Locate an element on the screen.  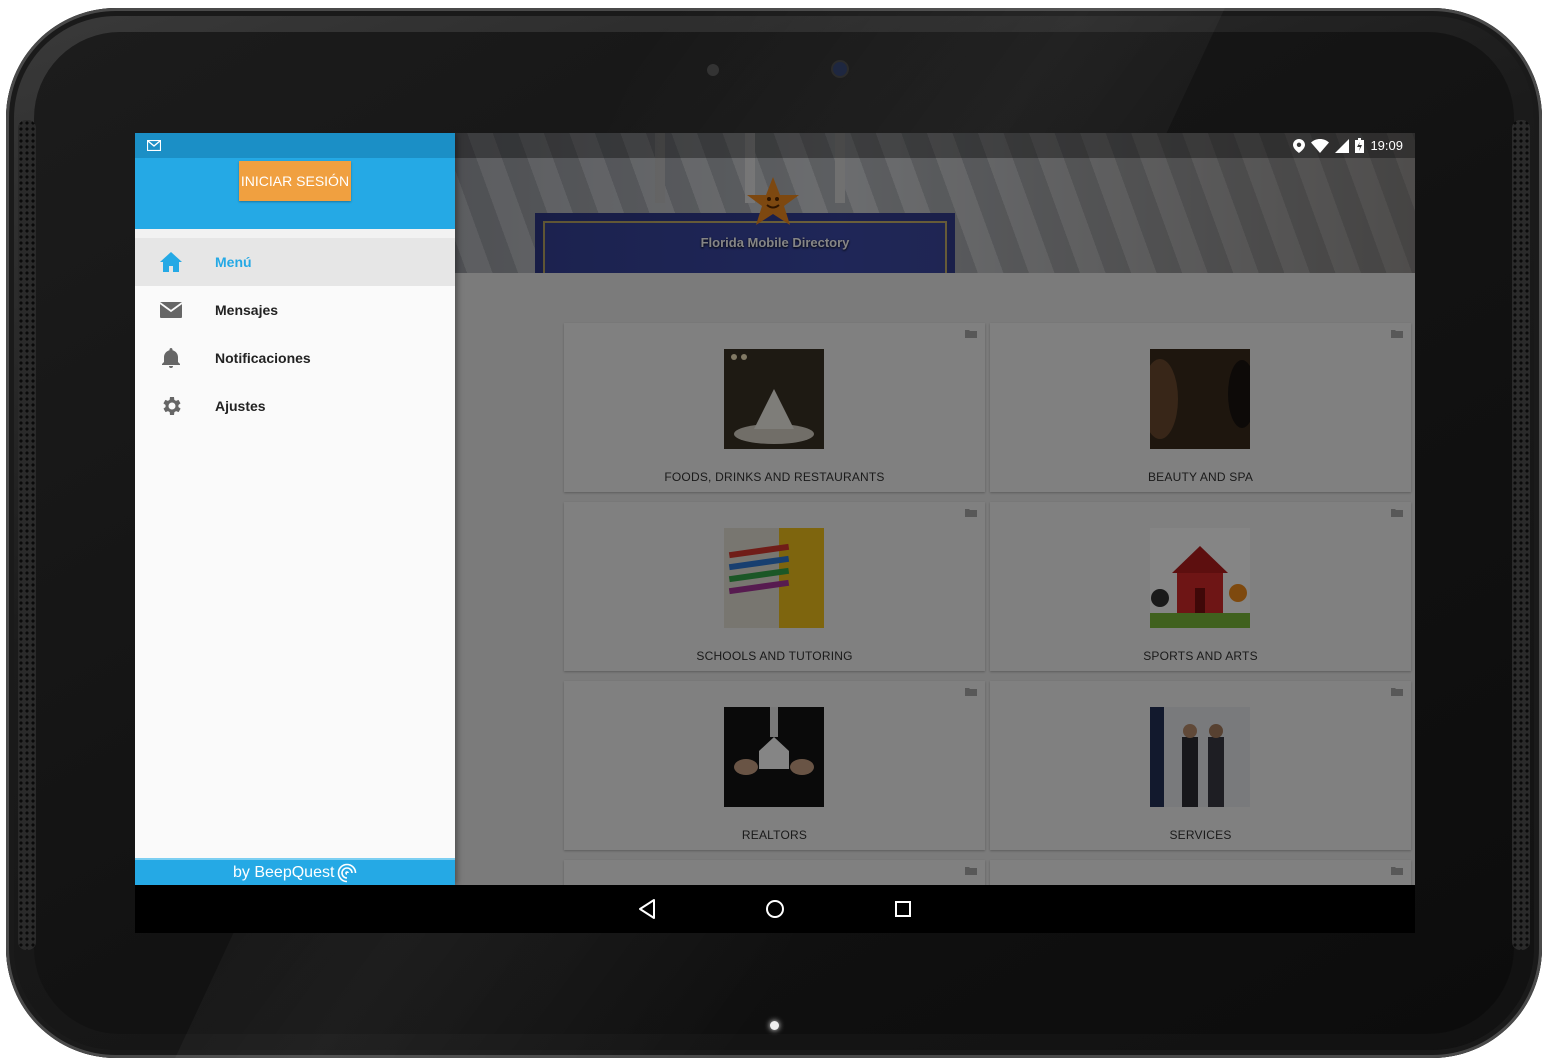
beepquest-logo-icon is located at coordinates (347, 873).